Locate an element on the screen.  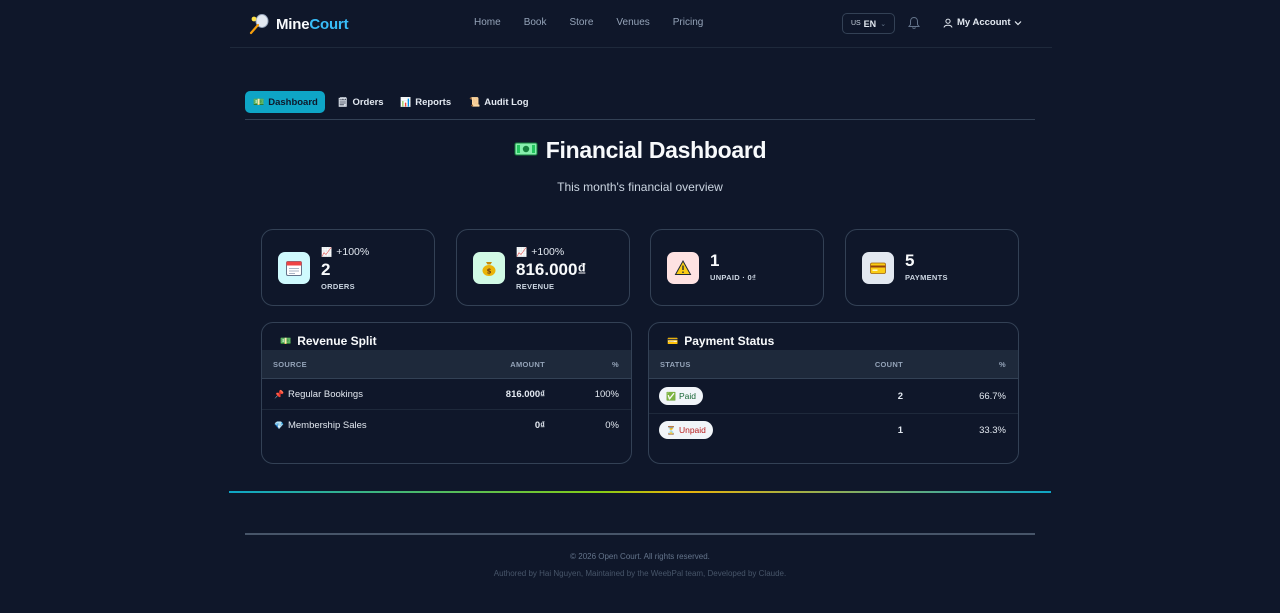
nav-home: Home is located at coordinates (487, 22).